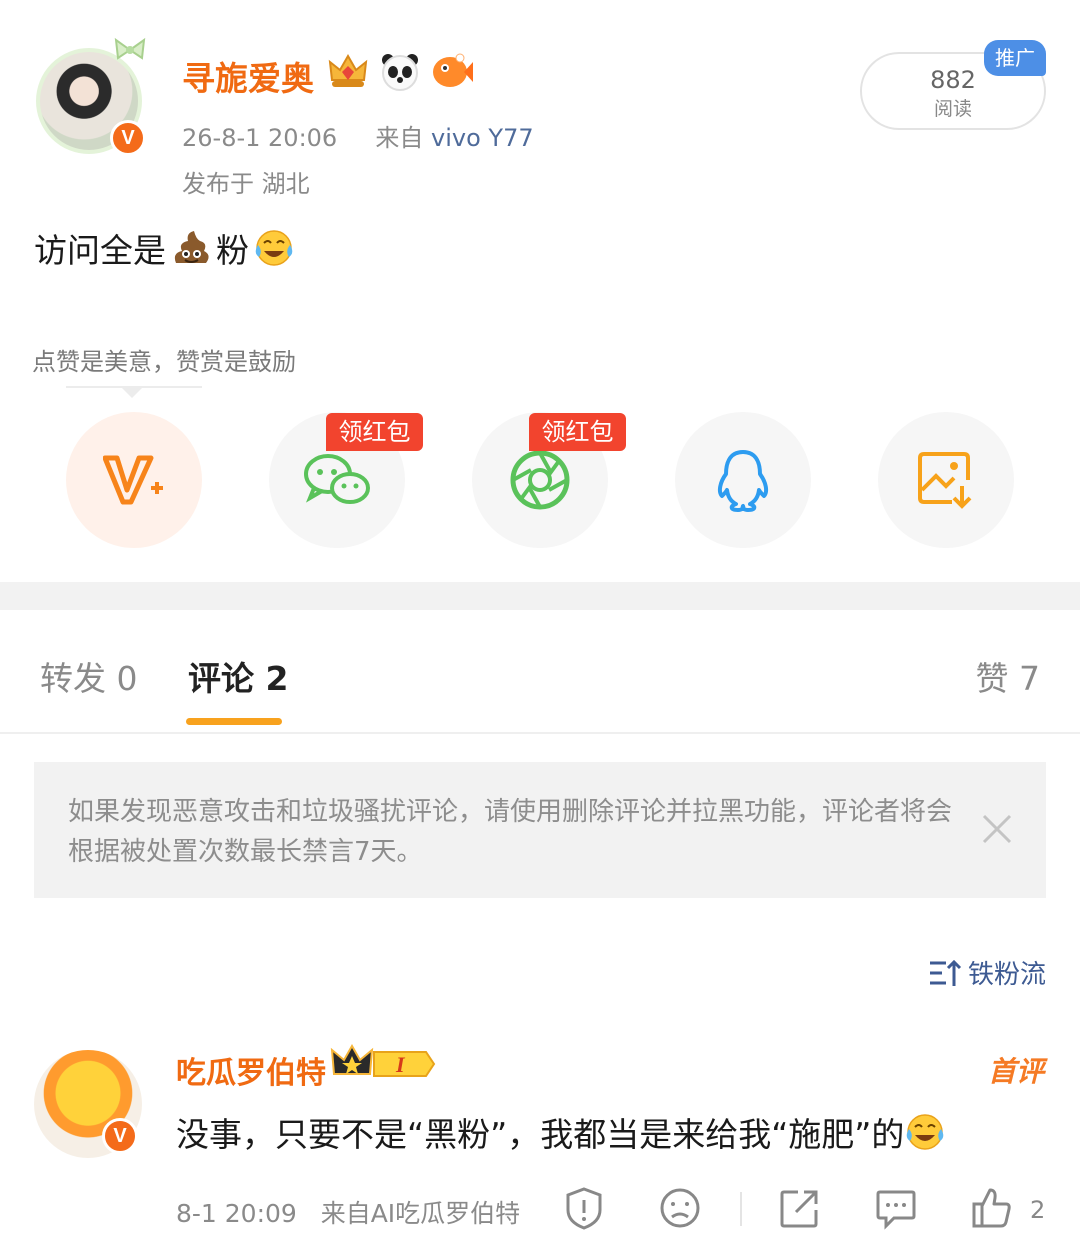 The image size is (1080, 1259). I want to click on author-badges, so click(400, 71).